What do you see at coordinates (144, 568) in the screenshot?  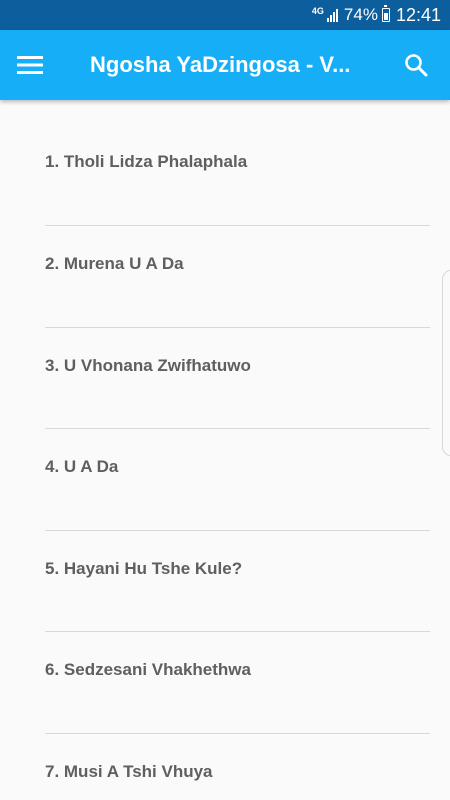 I see `list-item-label: 5. Hayani Hu Tshe Kule?` at bounding box center [144, 568].